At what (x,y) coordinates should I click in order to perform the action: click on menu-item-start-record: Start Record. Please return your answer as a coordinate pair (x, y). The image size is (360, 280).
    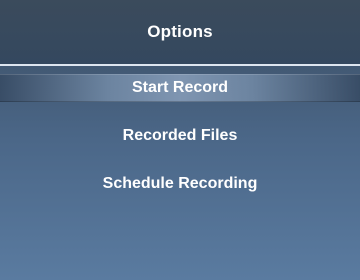
    Looking at the image, I should click on (180, 88).